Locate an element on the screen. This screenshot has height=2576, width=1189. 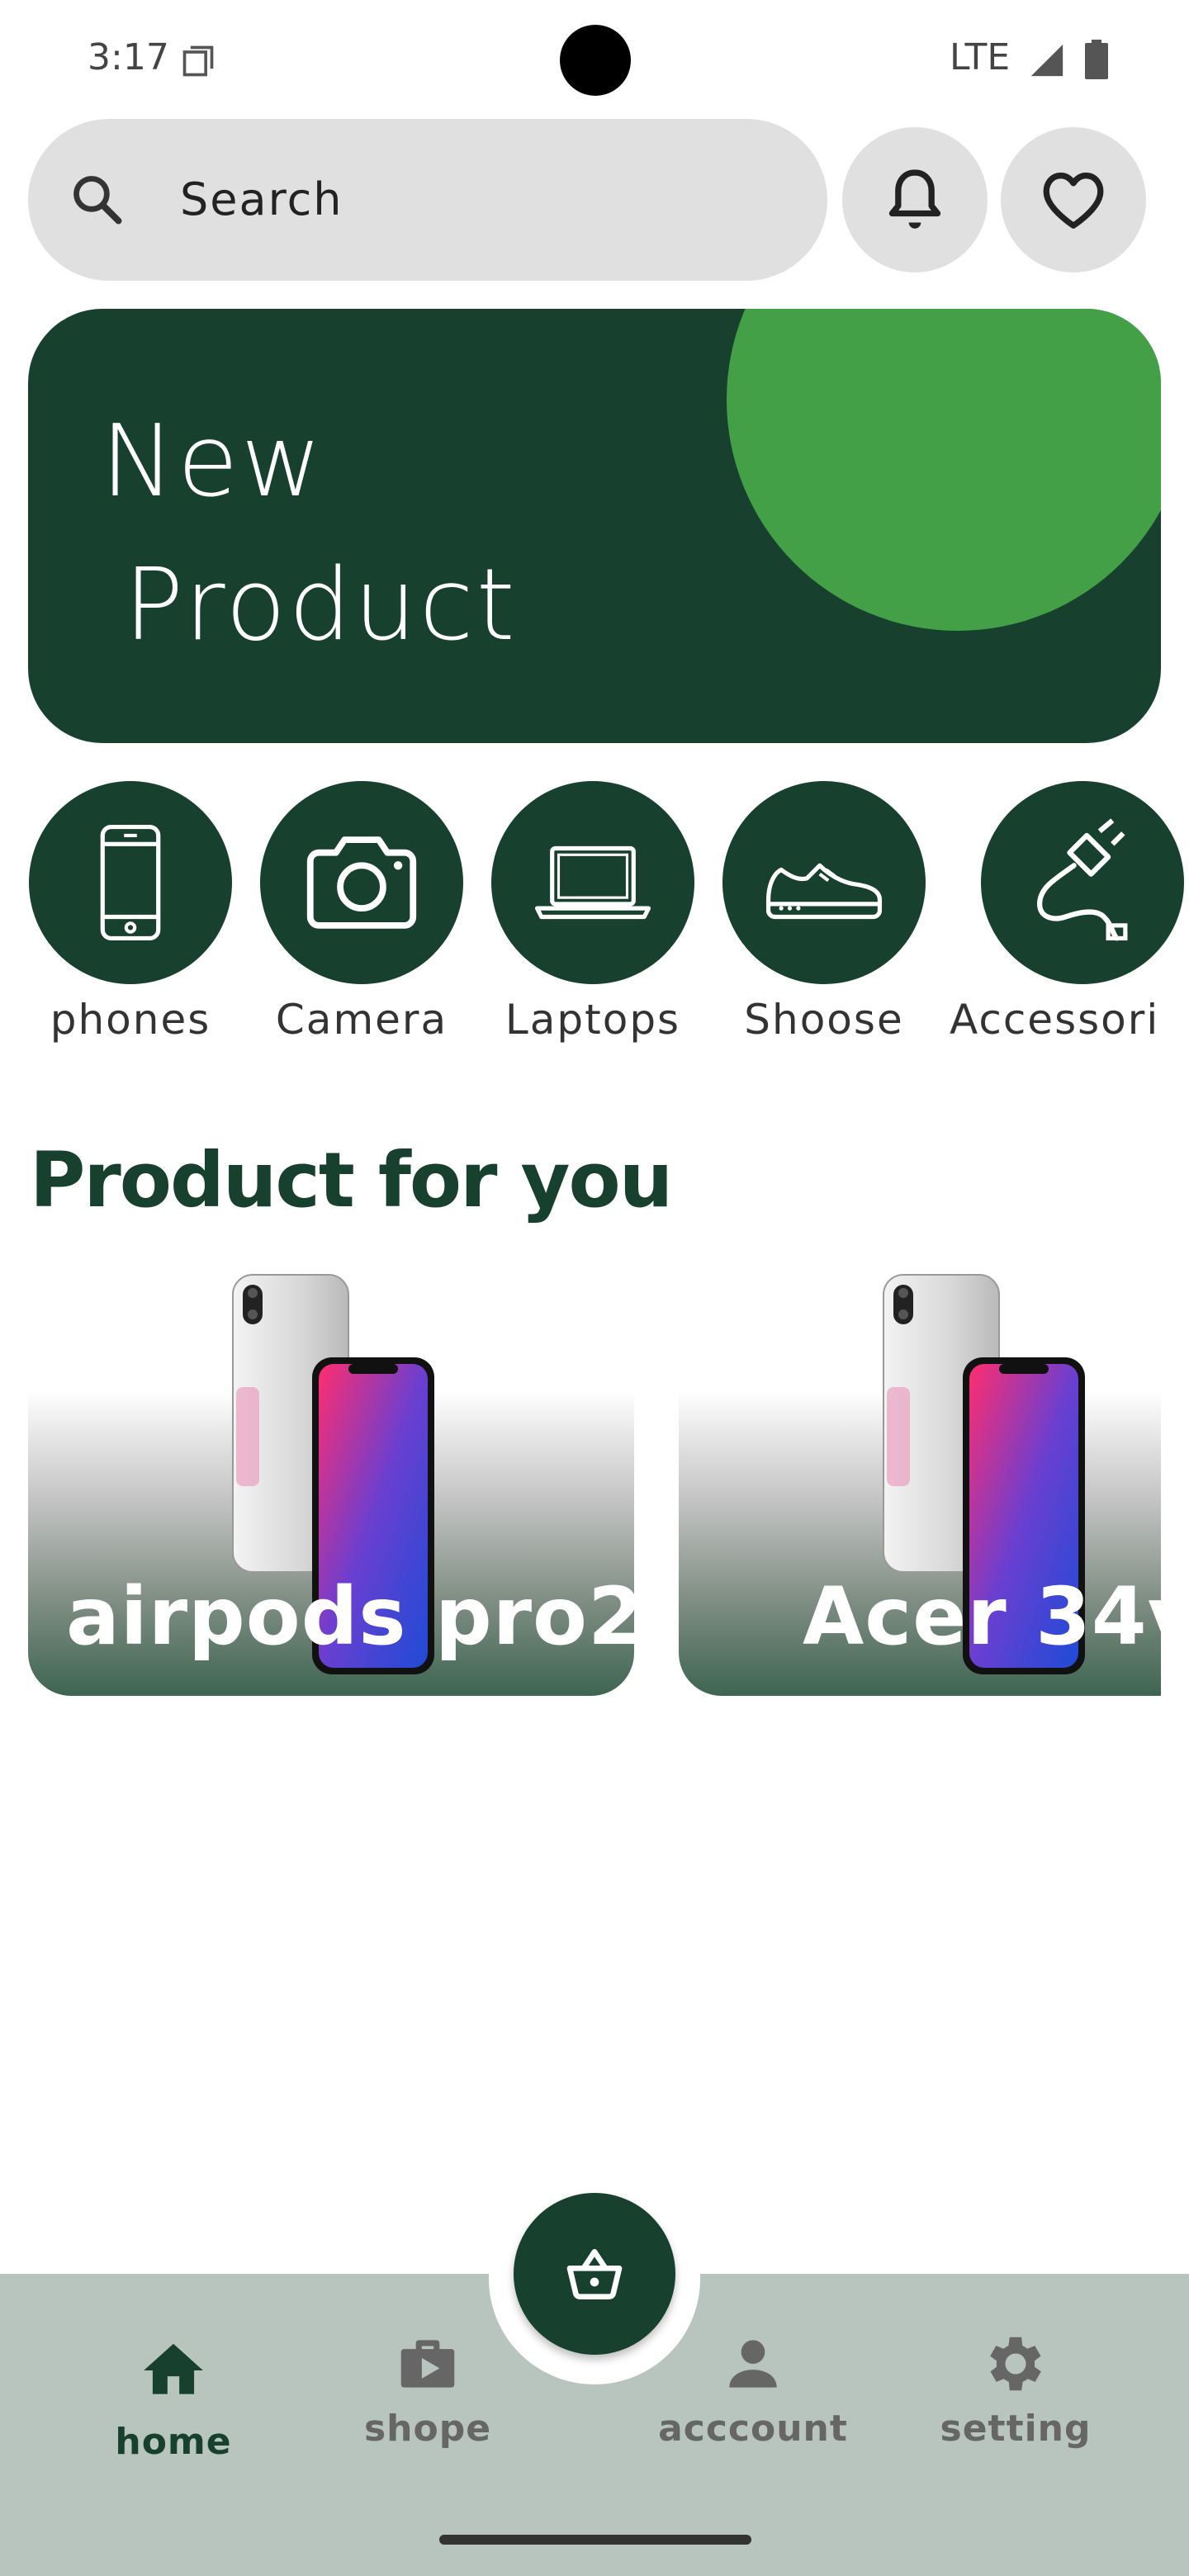
category-phones: phones is located at coordinates (130, 912).